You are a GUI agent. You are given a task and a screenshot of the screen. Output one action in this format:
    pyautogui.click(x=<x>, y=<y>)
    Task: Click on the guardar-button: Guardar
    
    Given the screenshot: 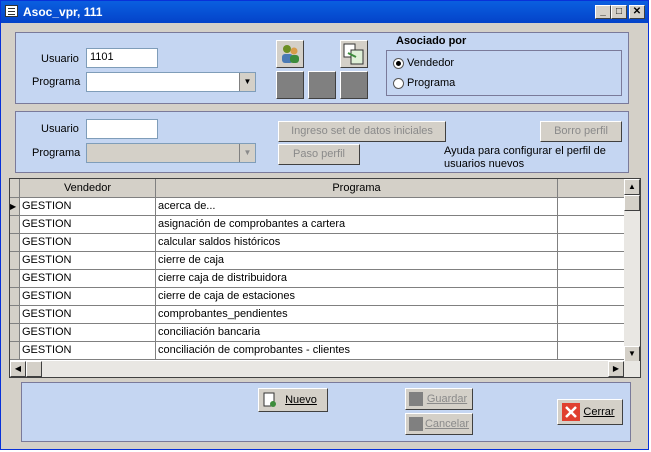 What is the action you would take?
    pyautogui.click(x=439, y=399)
    